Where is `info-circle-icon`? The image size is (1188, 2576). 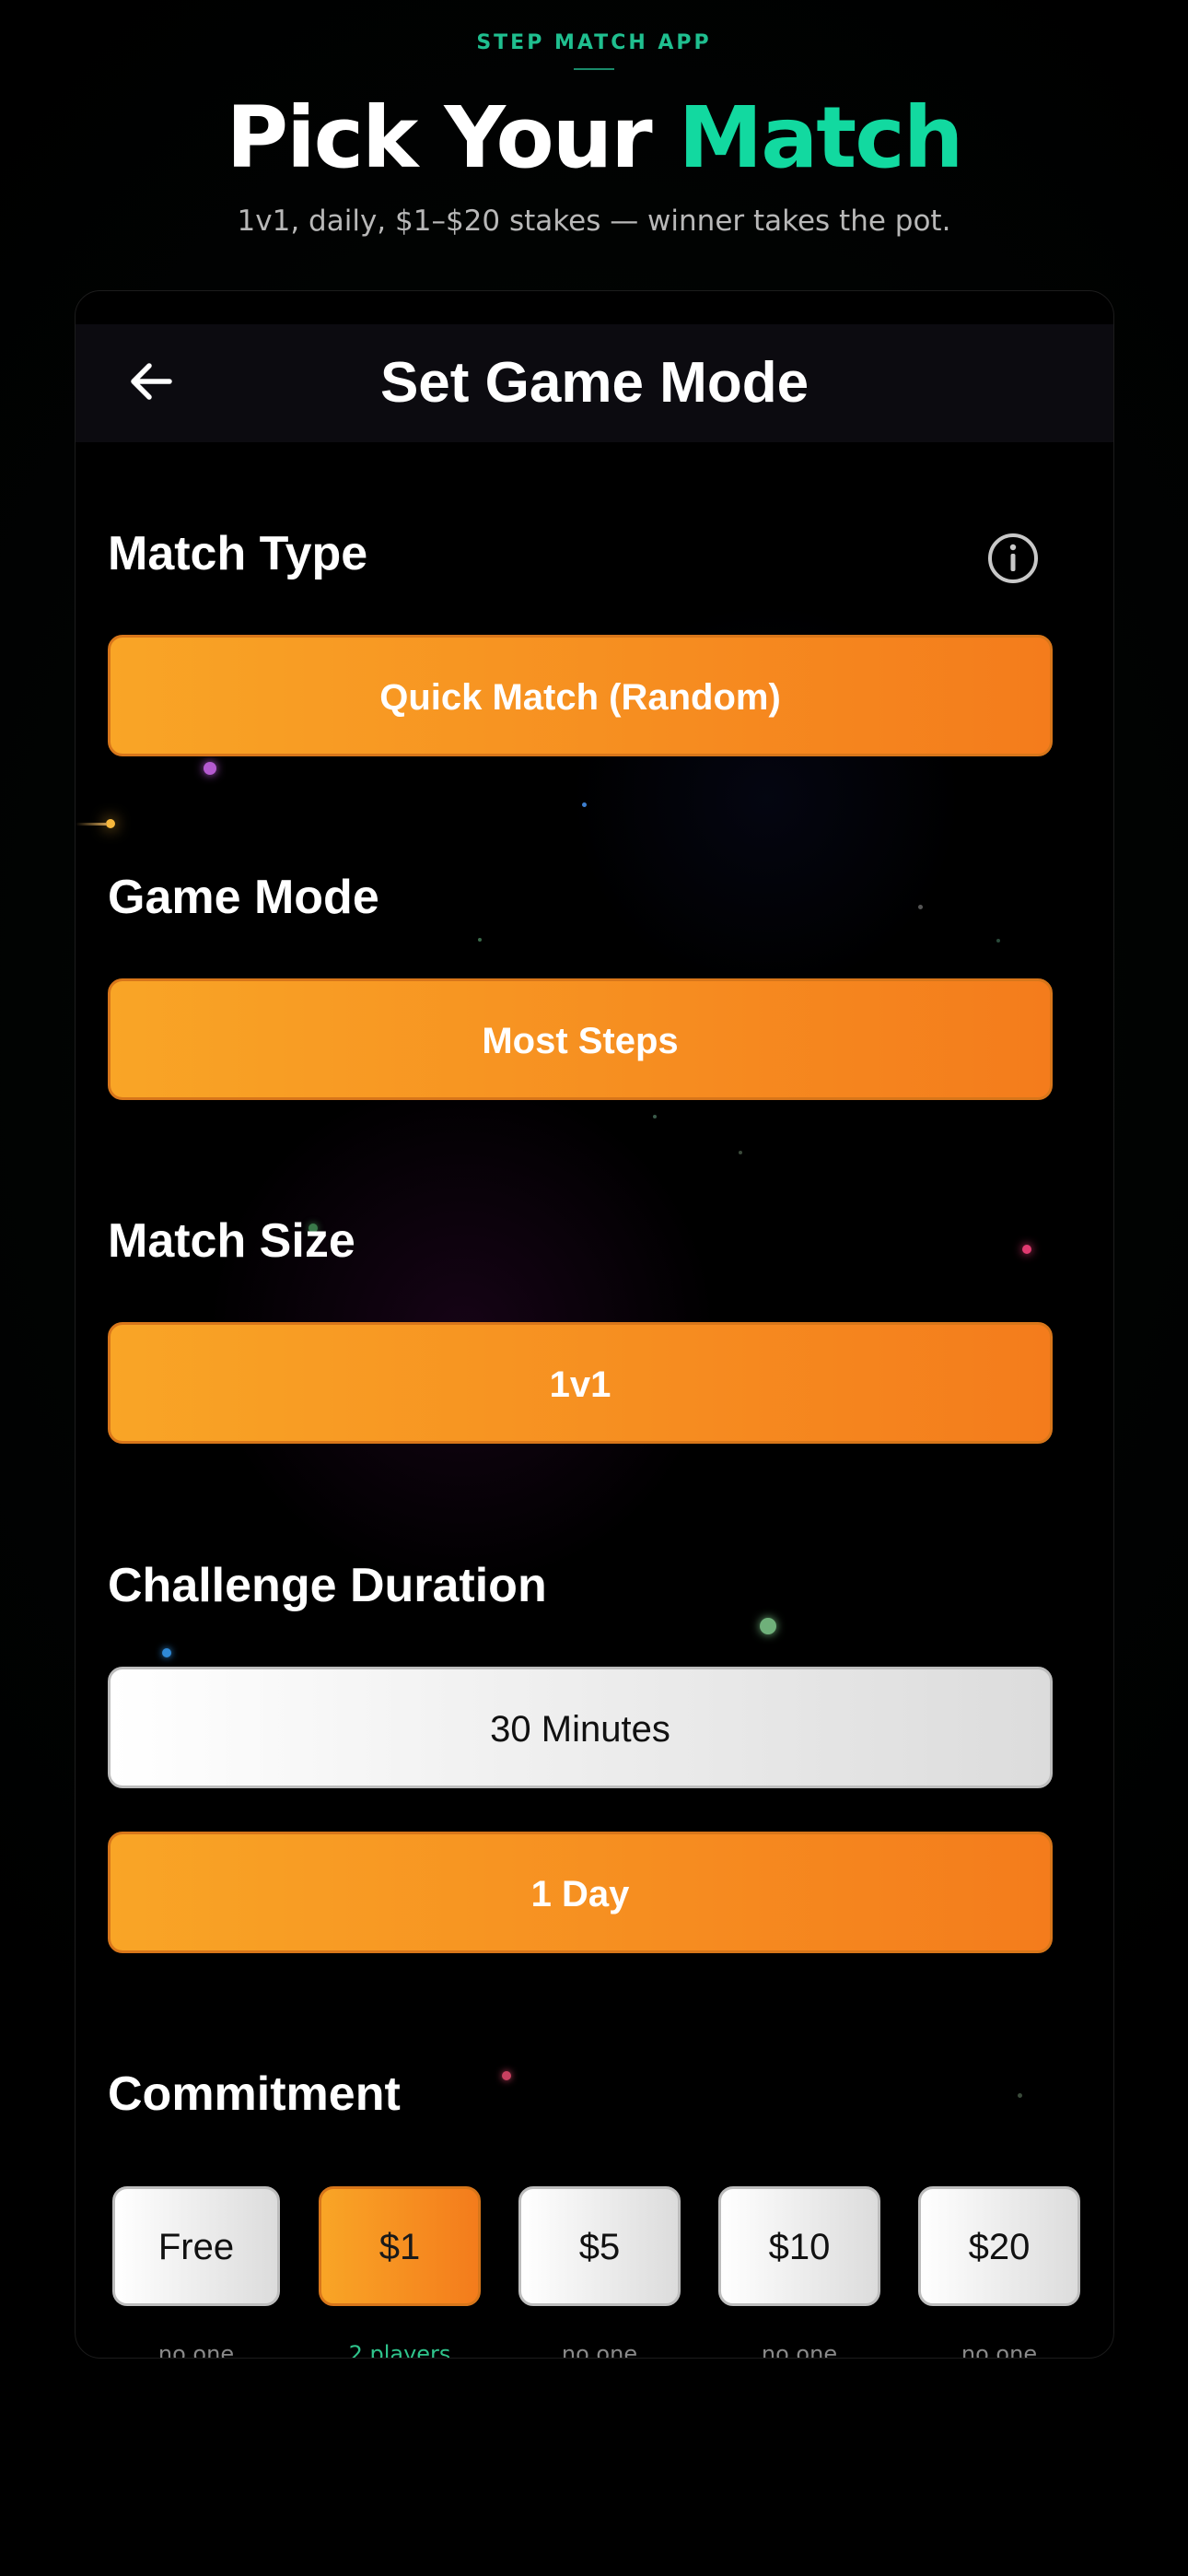
info-circle-icon is located at coordinates (1013, 558).